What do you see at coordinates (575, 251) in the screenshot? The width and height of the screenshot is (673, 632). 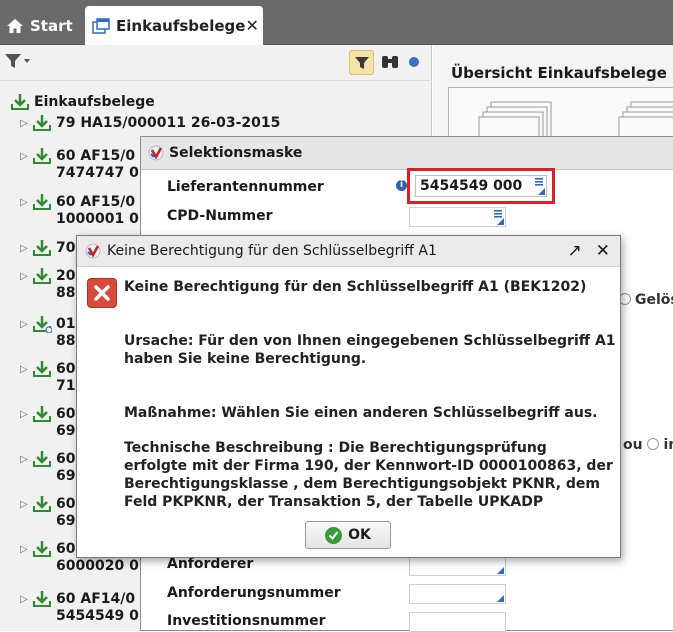 I see `maximize-icon: ↗` at bounding box center [575, 251].